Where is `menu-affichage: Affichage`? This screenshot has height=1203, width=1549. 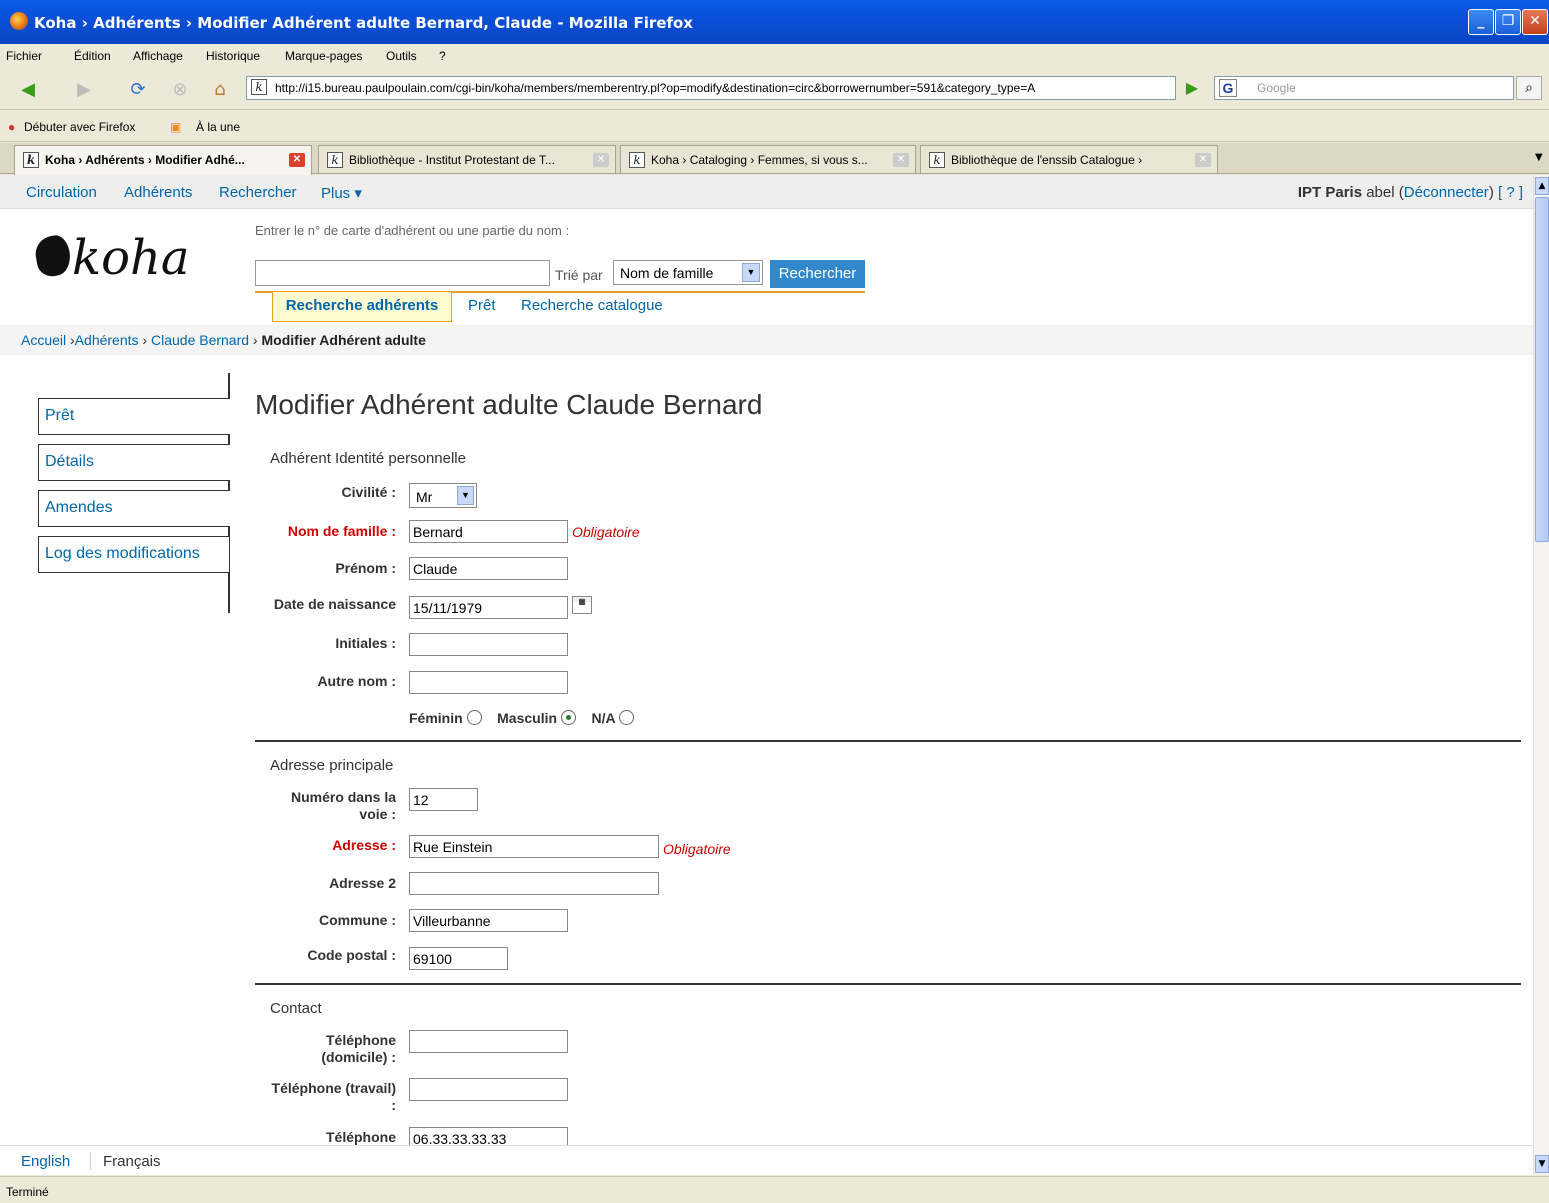 menu-affichage: Affichage is located at coordinates (158, 56).